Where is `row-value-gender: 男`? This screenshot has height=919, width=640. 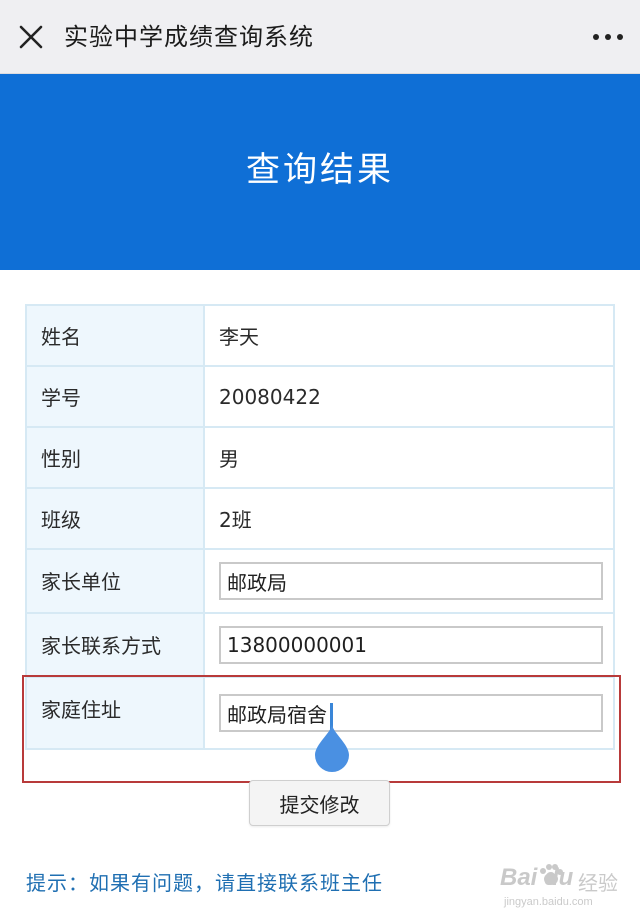
row-value-gender: 男 is located at coordinates (409, 457).